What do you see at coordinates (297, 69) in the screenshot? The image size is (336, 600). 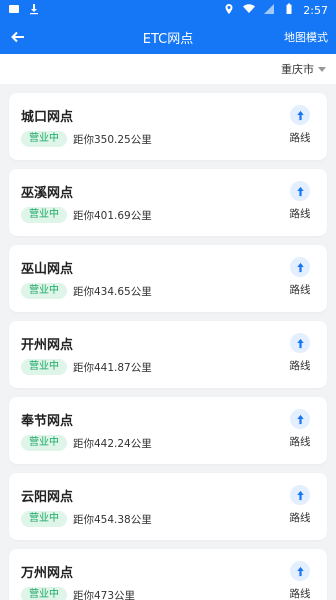 I see `city-selector-label: 重庆市` at bounding box center [297, 69].